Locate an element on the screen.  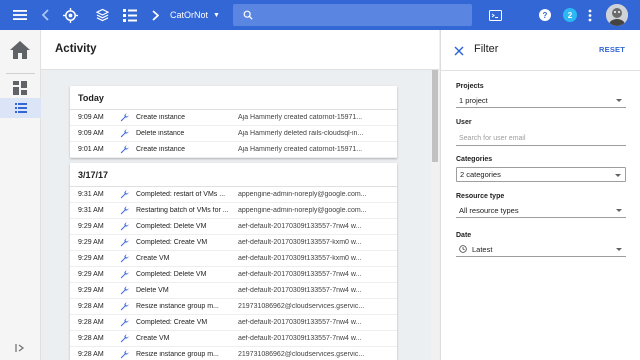
home-icon is located at coordinates (20, 50).